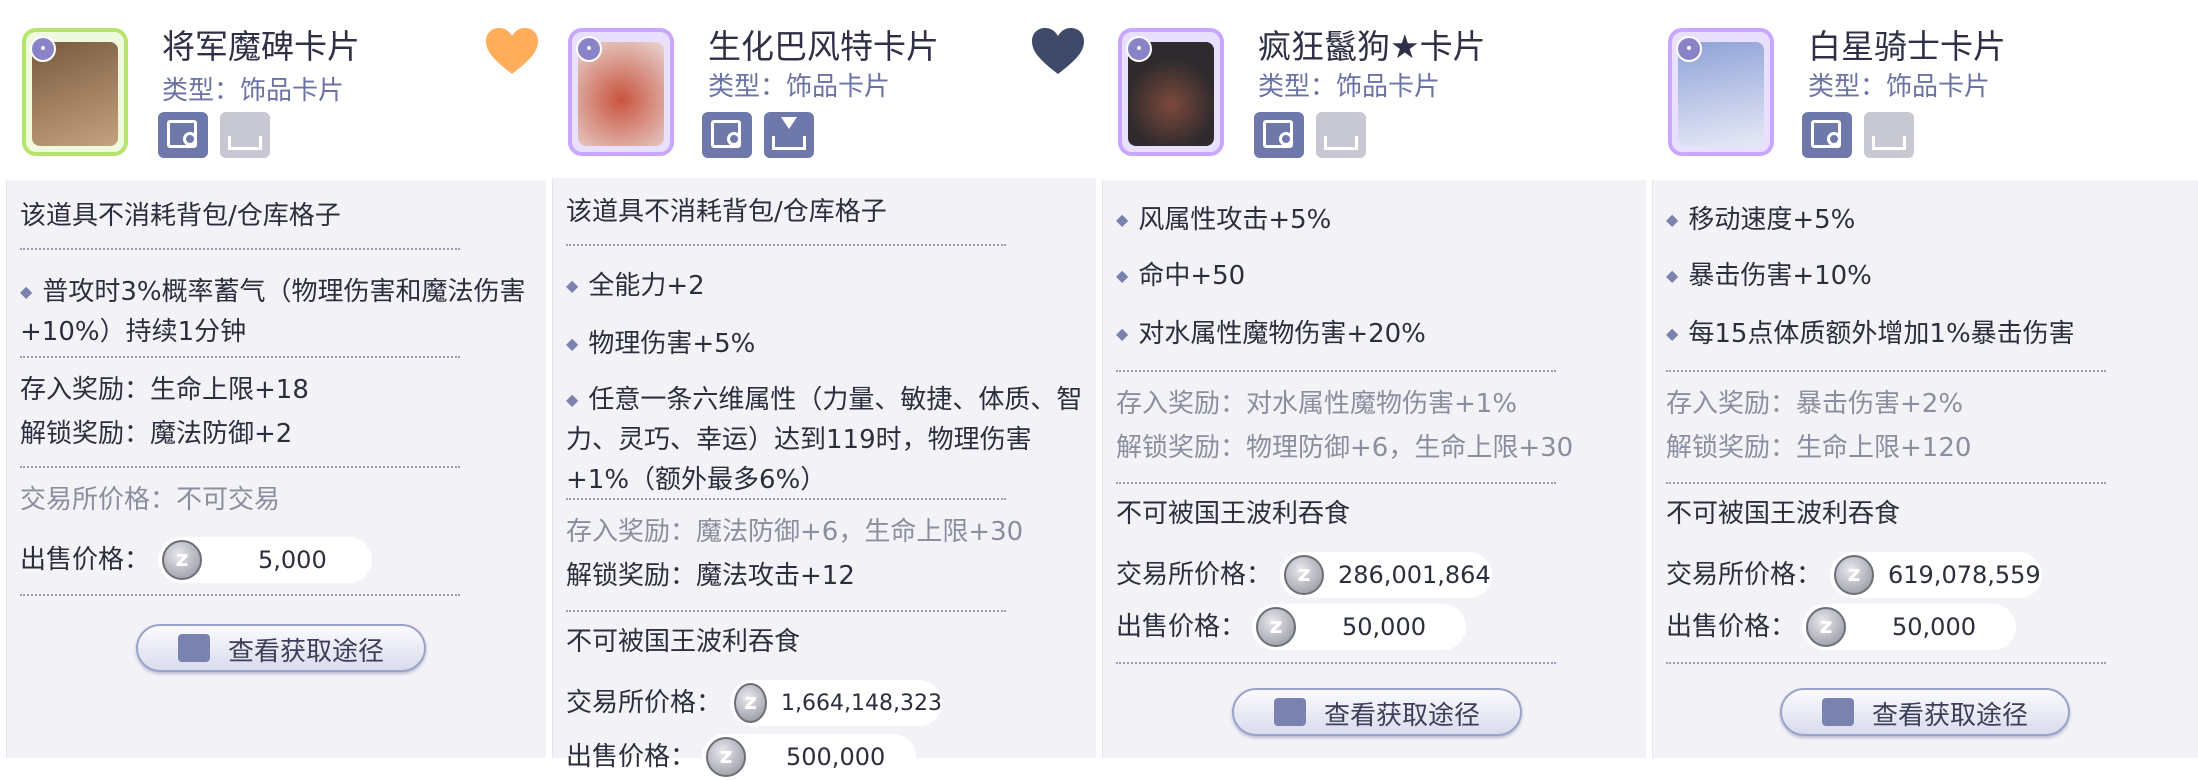 The image size is (2198, 780). Describe the element at coordinates (644, 703) in the screenshot. I see `trade-price-label: 交易所价格：` at that location.